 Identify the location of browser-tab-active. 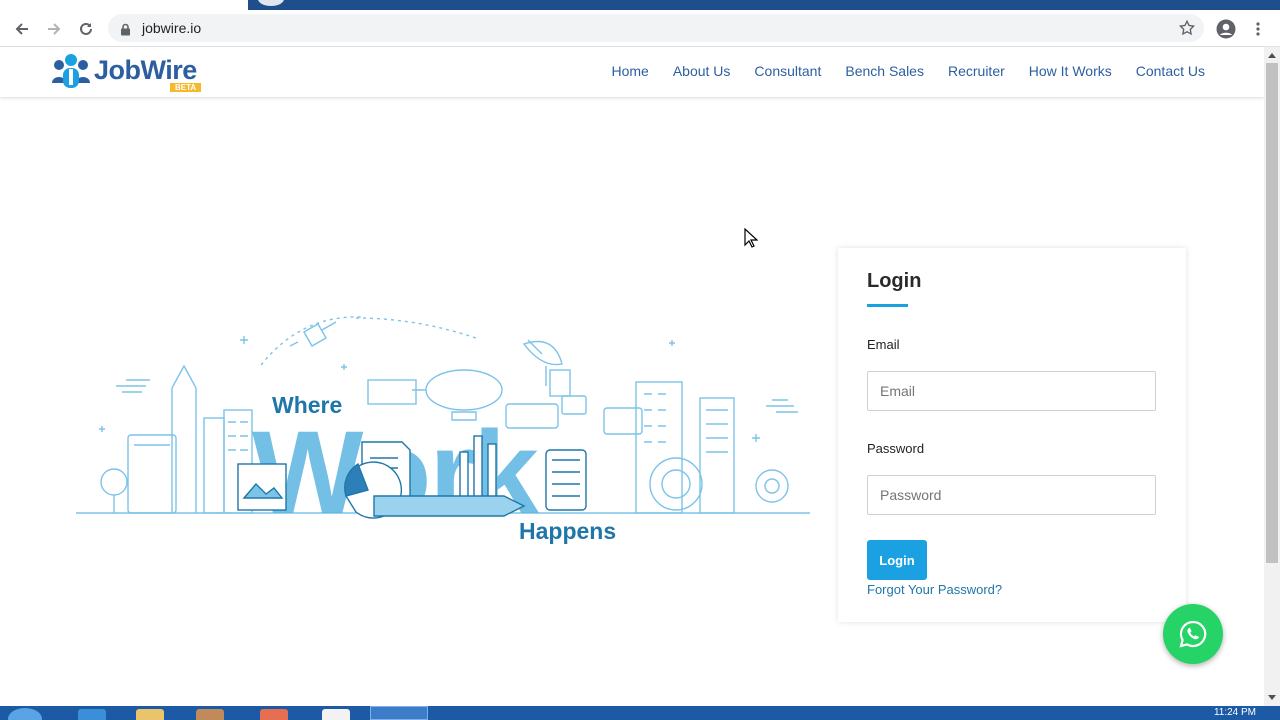
(124, 5).